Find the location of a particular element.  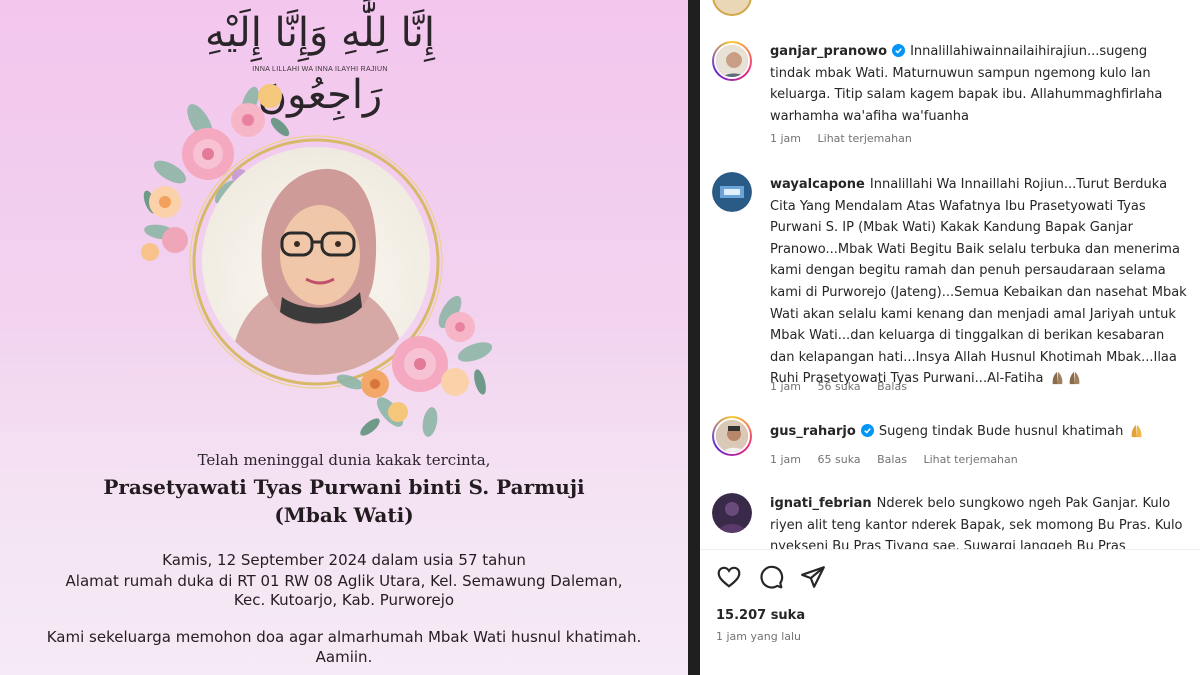

post-actions: 15.207 suka 1 jam yang lalu is located at coordinates (950, 612).